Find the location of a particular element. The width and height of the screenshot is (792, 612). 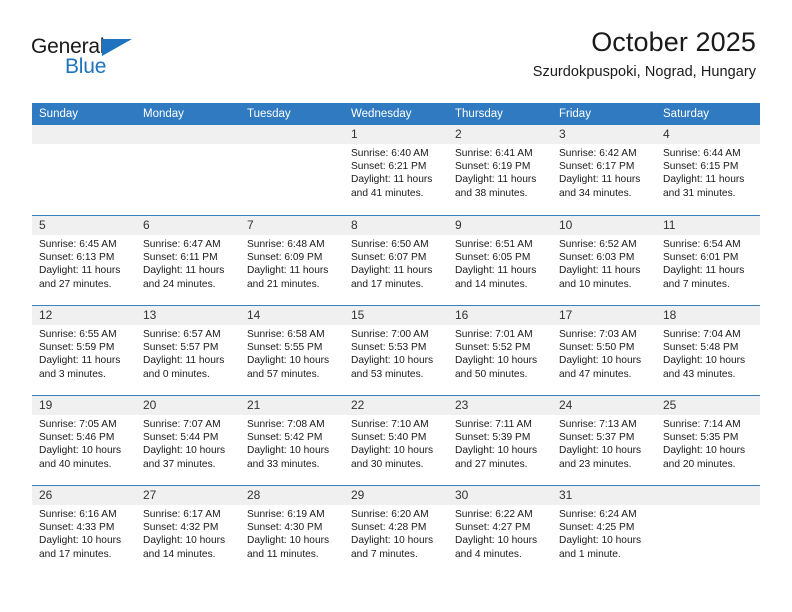

daylight-duration-line2: and 41 minutes. is located at coordinates (387, 193).